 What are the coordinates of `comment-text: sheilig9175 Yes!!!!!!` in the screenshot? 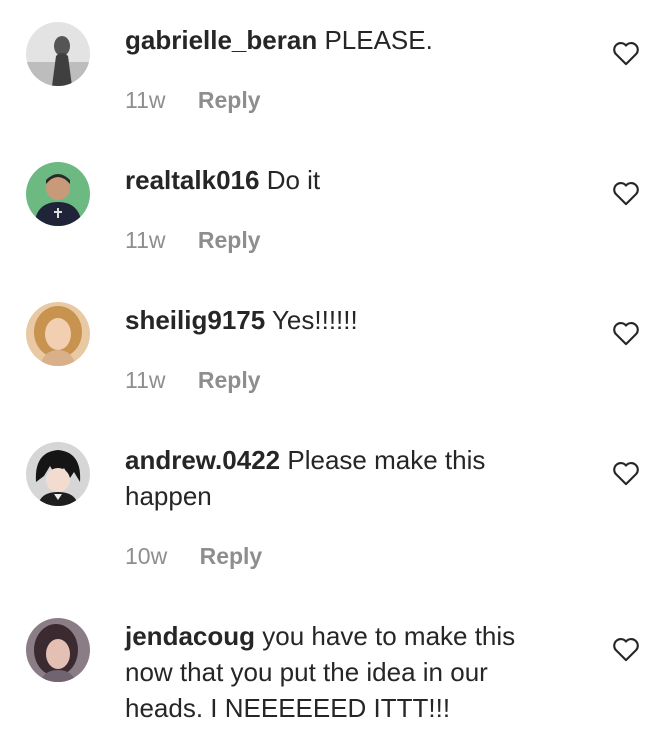 It's located at (345, 320).